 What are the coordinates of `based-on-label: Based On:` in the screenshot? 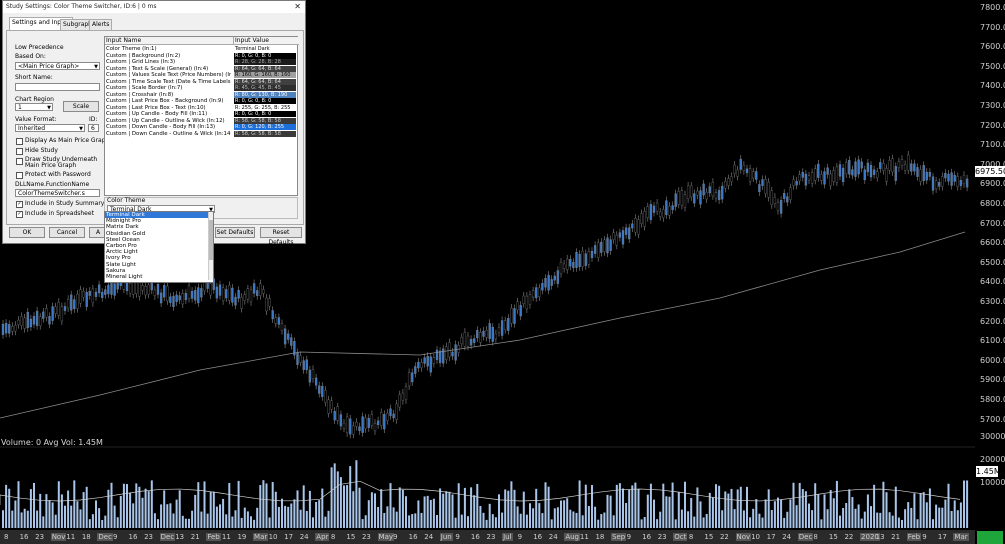 It's located at (30, 56).